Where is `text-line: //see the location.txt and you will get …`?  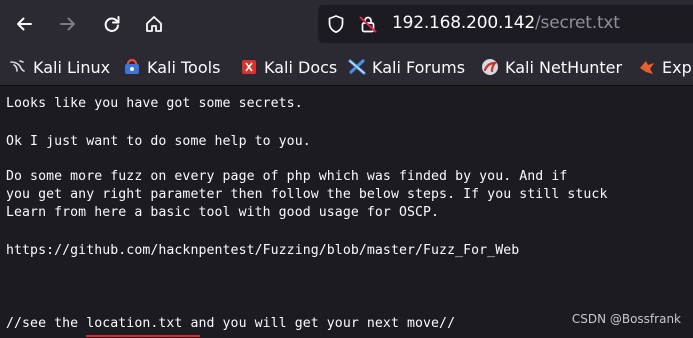 text-line: //see the location.txt and you will get … is located at coordinates (231, 323).